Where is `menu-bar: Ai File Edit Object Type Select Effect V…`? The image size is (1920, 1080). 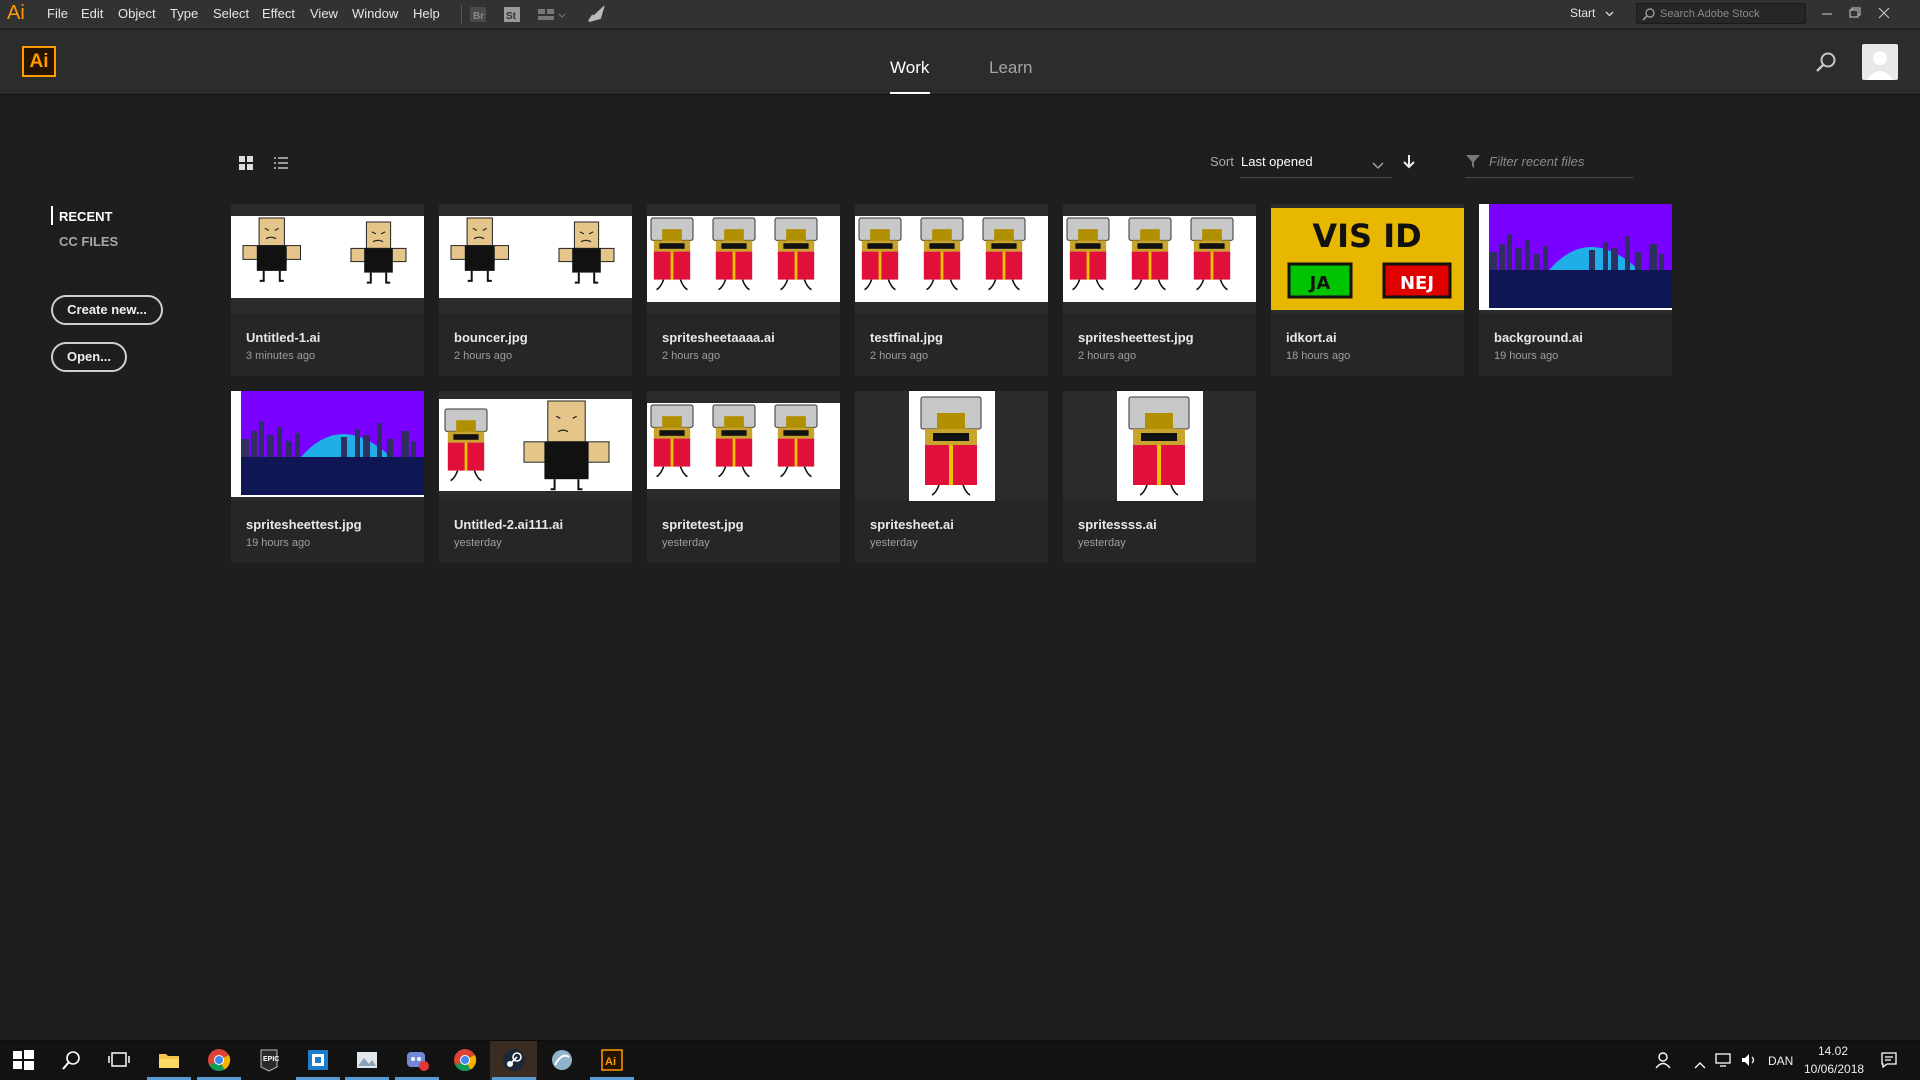 menu-bar: Ai File Edit Object Type Select Effect V… is located at coordinates (960, 14).